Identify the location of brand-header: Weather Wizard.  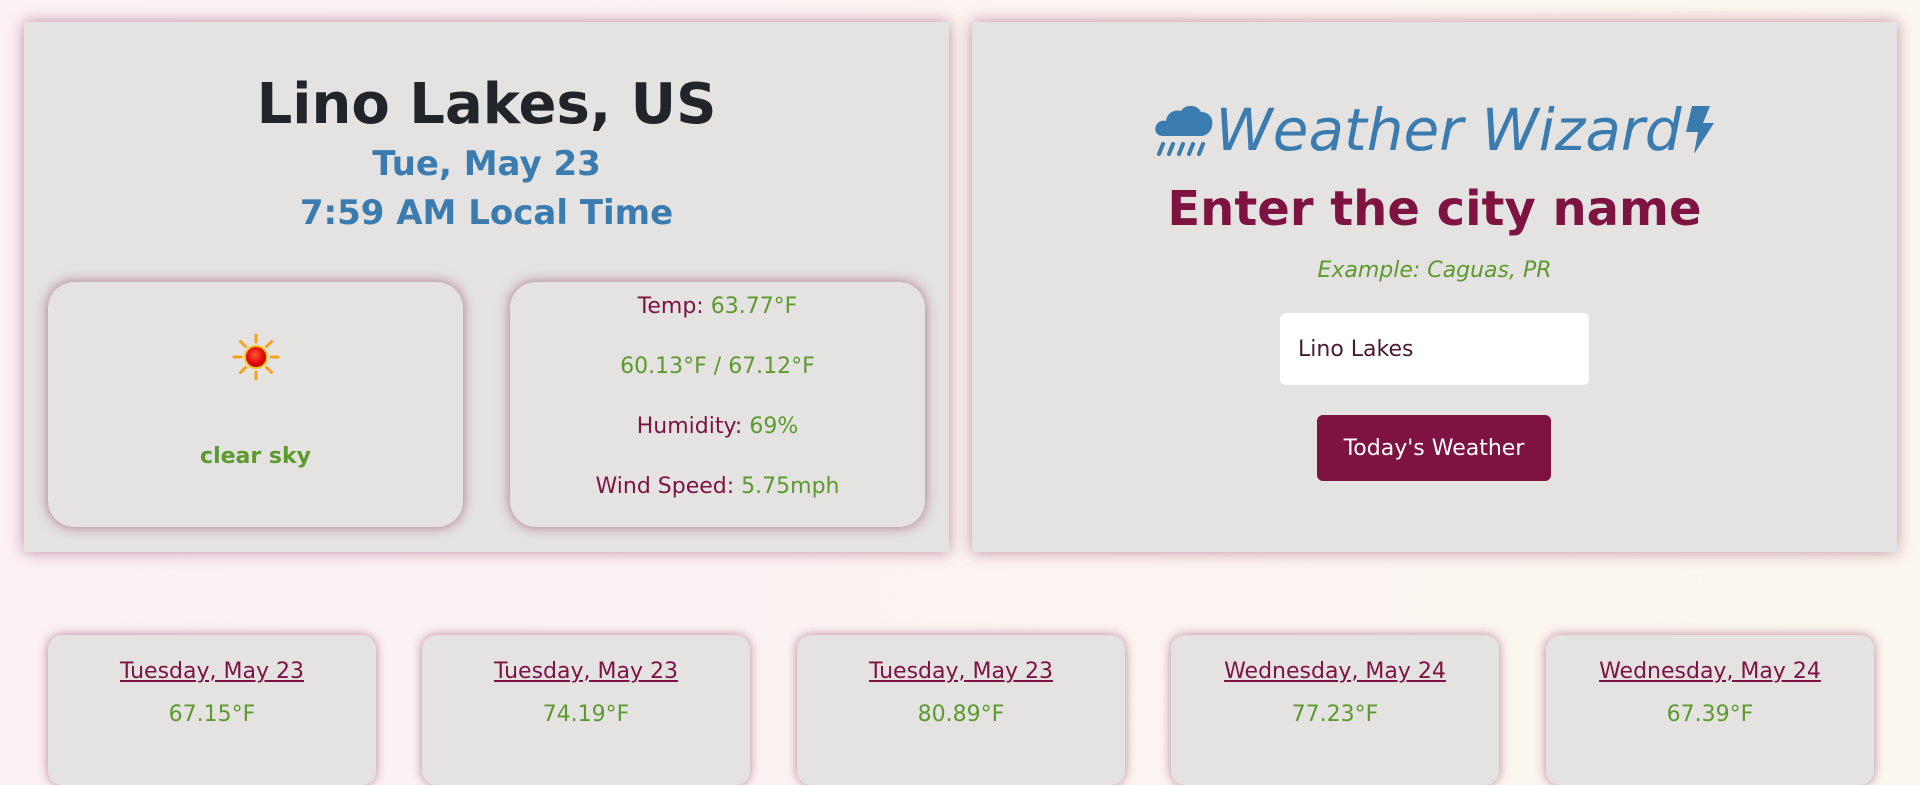
(1434, 130).